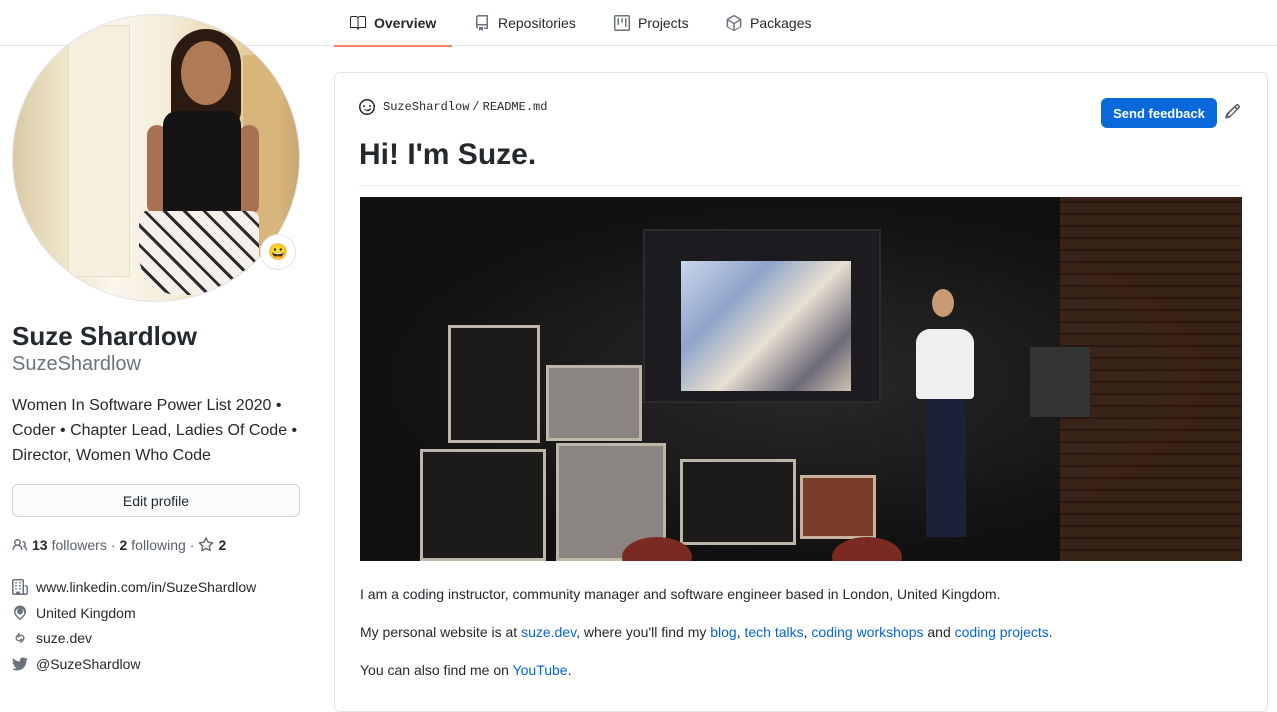 This screenshot has height=712, width=1277. What do you see at coordinates (146, 587) in the screenshot?
I see `organization-text: www.linkedin.com/in/SuzeShardlow` at bounding box center [146, 587].